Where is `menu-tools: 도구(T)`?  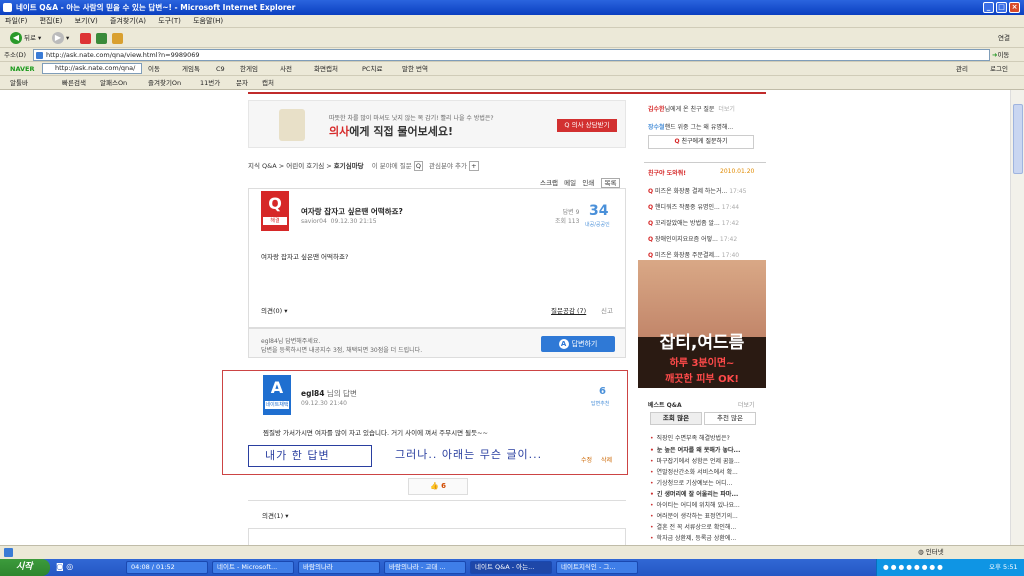
menu-tools: 도구(T) is located at coordinates (169, 21).